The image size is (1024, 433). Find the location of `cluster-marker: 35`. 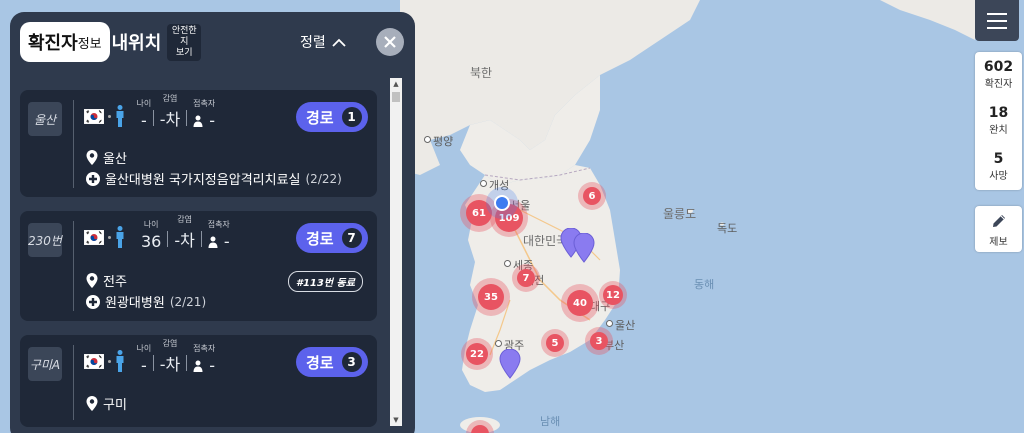

cluster-marker: 35 is located at coordinates (491, 297).